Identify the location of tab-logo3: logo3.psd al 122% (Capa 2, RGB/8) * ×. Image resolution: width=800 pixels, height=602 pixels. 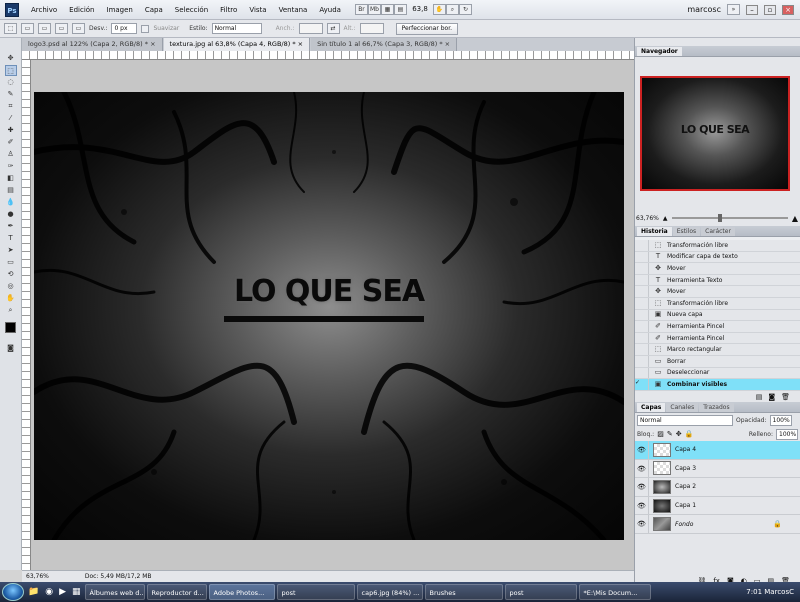
(92, 44).